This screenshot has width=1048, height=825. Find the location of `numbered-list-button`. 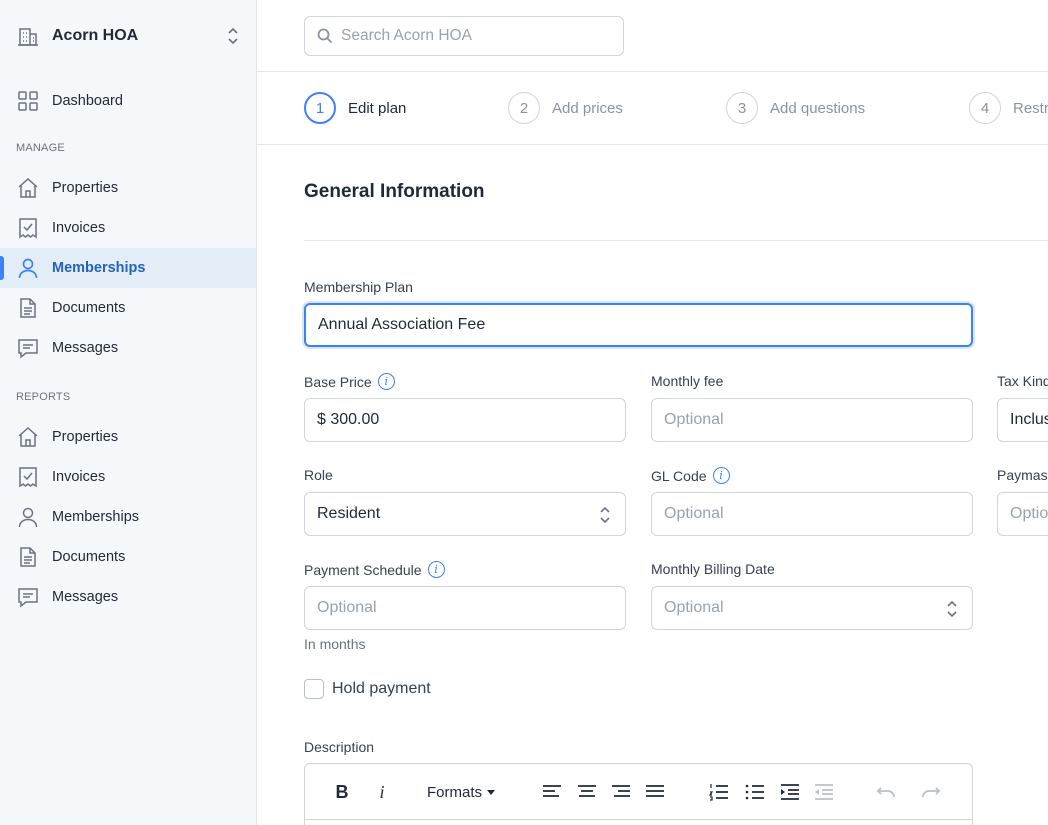

numbered-list-button is located at coordinates (719, 792).